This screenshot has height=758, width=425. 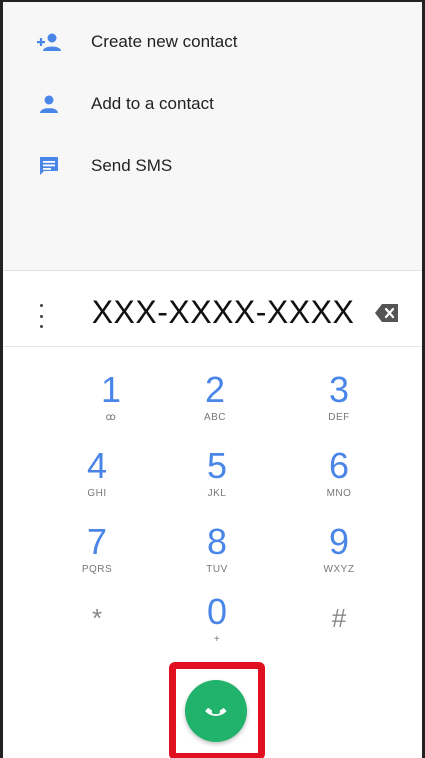 What do you see at coordinates (97, 569) in the screenshot?
I see `key-letters: PQRS` at bounding box center [97, 569].